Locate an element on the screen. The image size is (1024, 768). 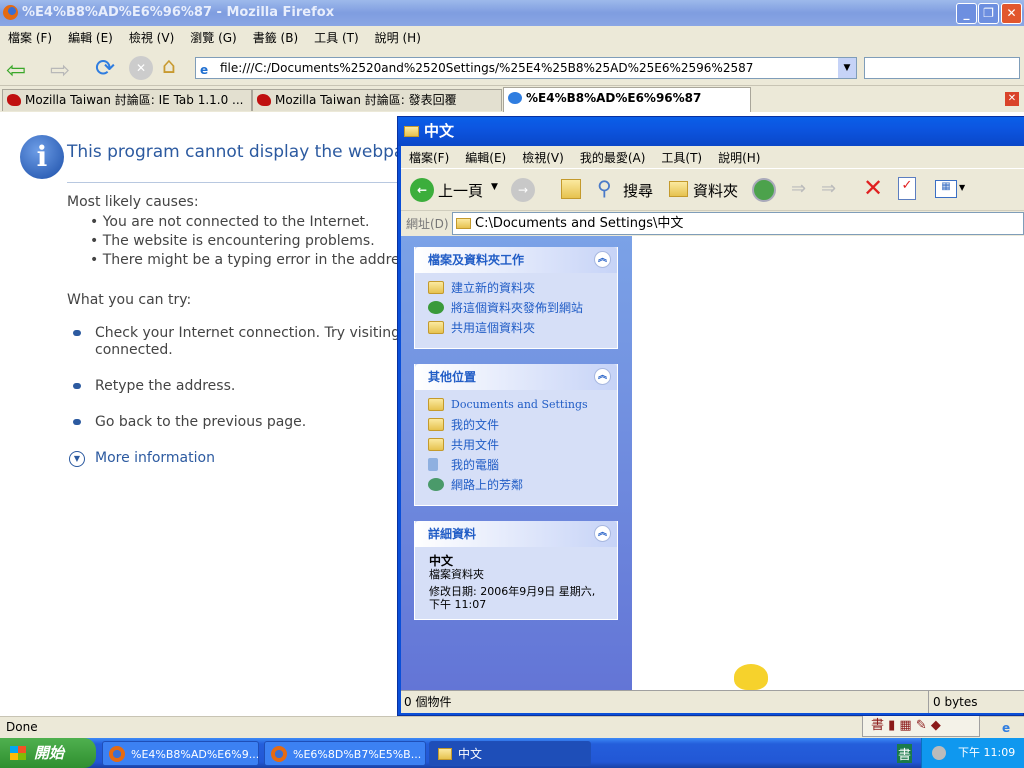
ie-page-icon: e is located at coordinates (204, 70).